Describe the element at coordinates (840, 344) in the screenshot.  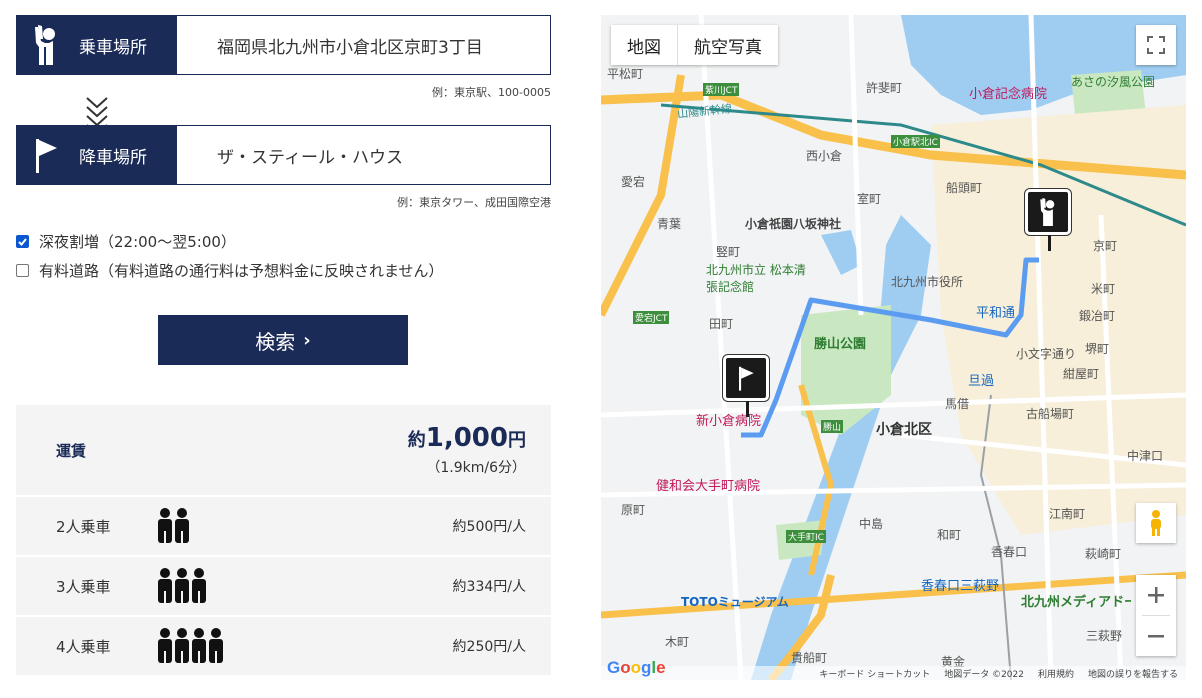
I see `map-label: 勝山公園` at that location.